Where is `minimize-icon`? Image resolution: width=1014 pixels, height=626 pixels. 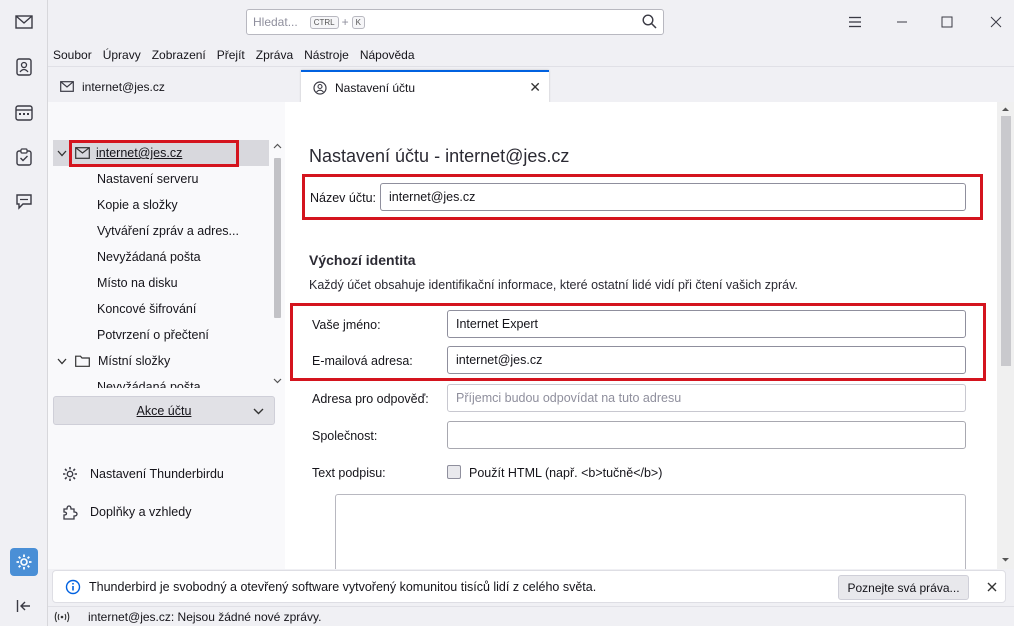 minimize-icon is located at coordinates (902, 22).